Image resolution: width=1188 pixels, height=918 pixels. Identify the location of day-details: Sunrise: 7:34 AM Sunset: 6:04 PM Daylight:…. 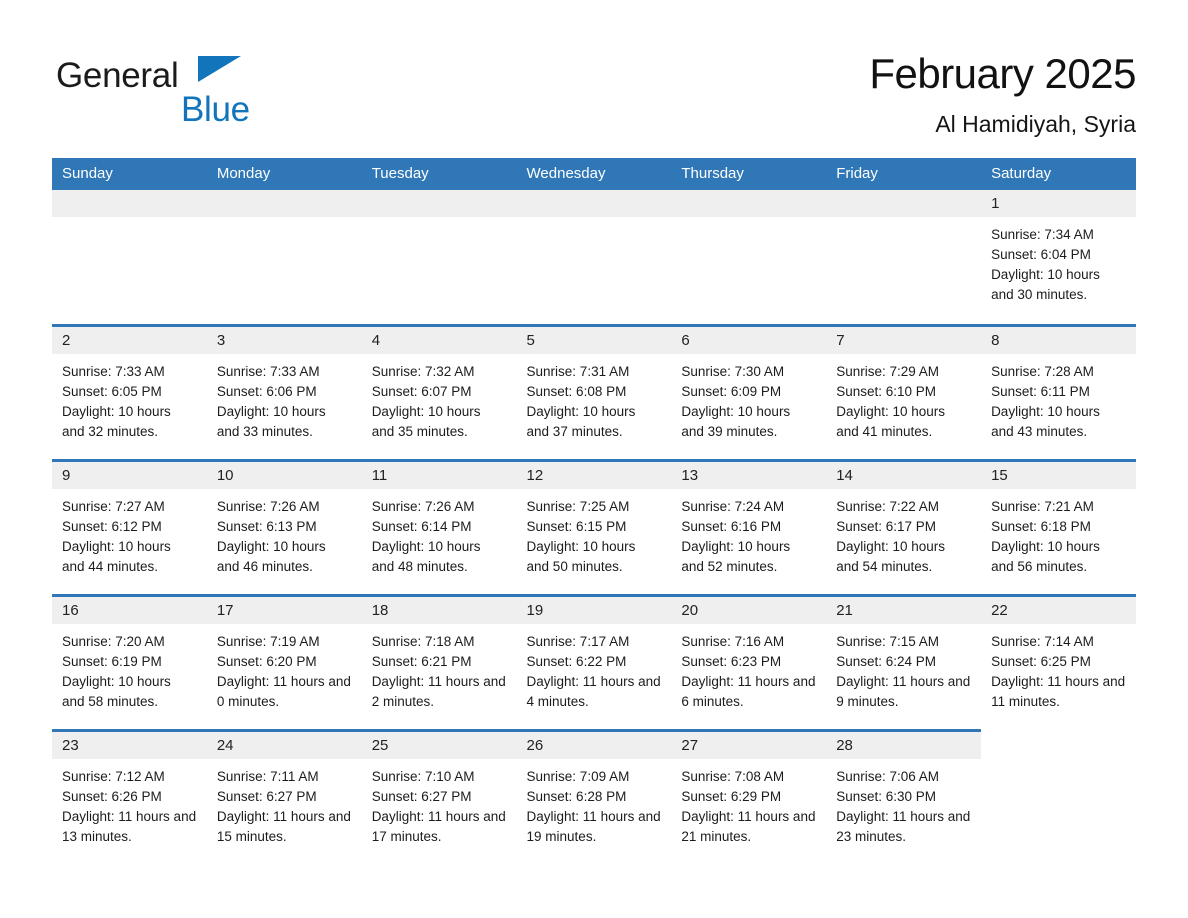
(1058, 261).